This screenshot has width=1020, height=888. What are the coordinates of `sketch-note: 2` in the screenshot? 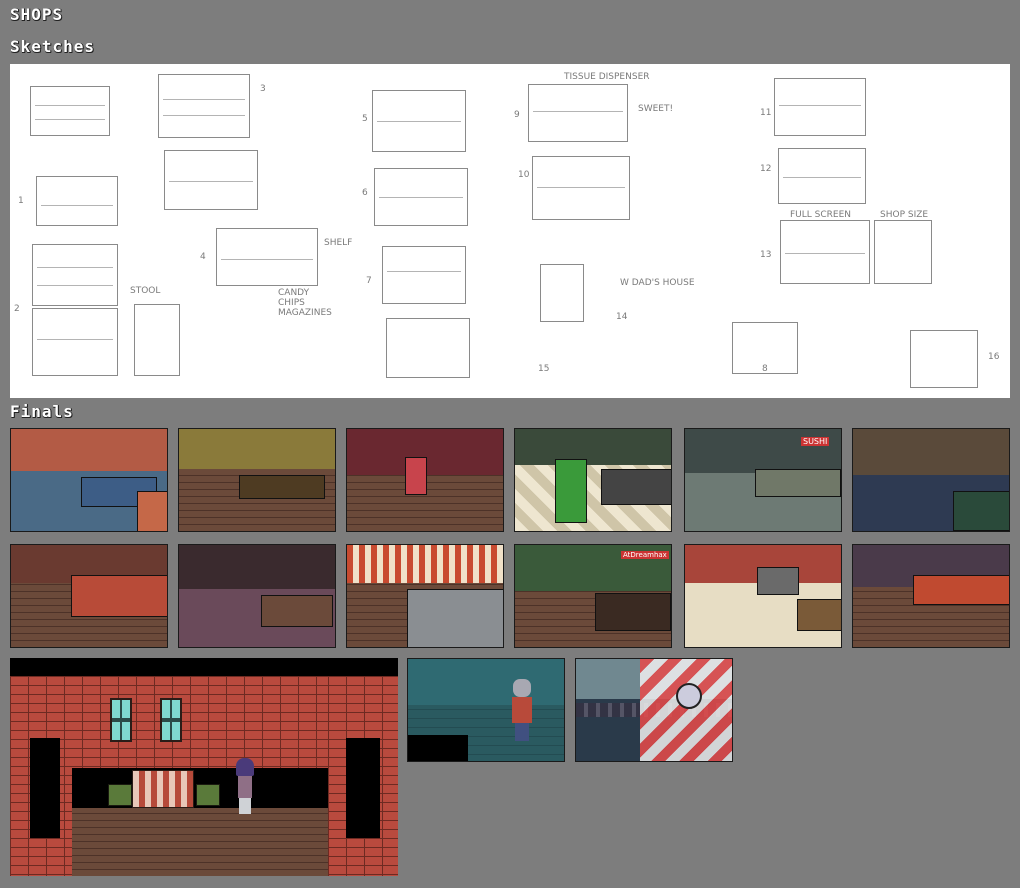 It's located at (17, 309).